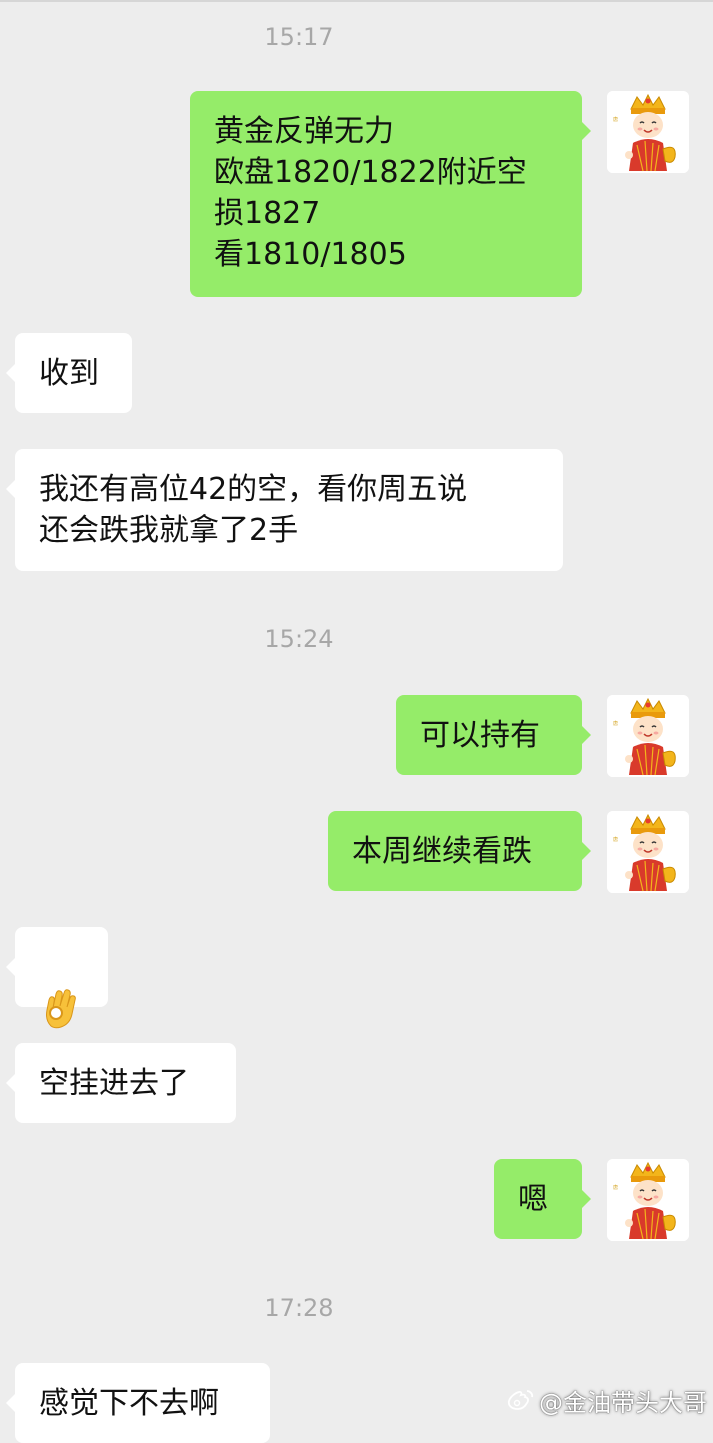 The width and height of the screenshot is (713, 1443). What do you see at coordinates (69, 373) in the screenshot?
I see `incoming-message-bubble: 收到` at bounding box center [69, 373].